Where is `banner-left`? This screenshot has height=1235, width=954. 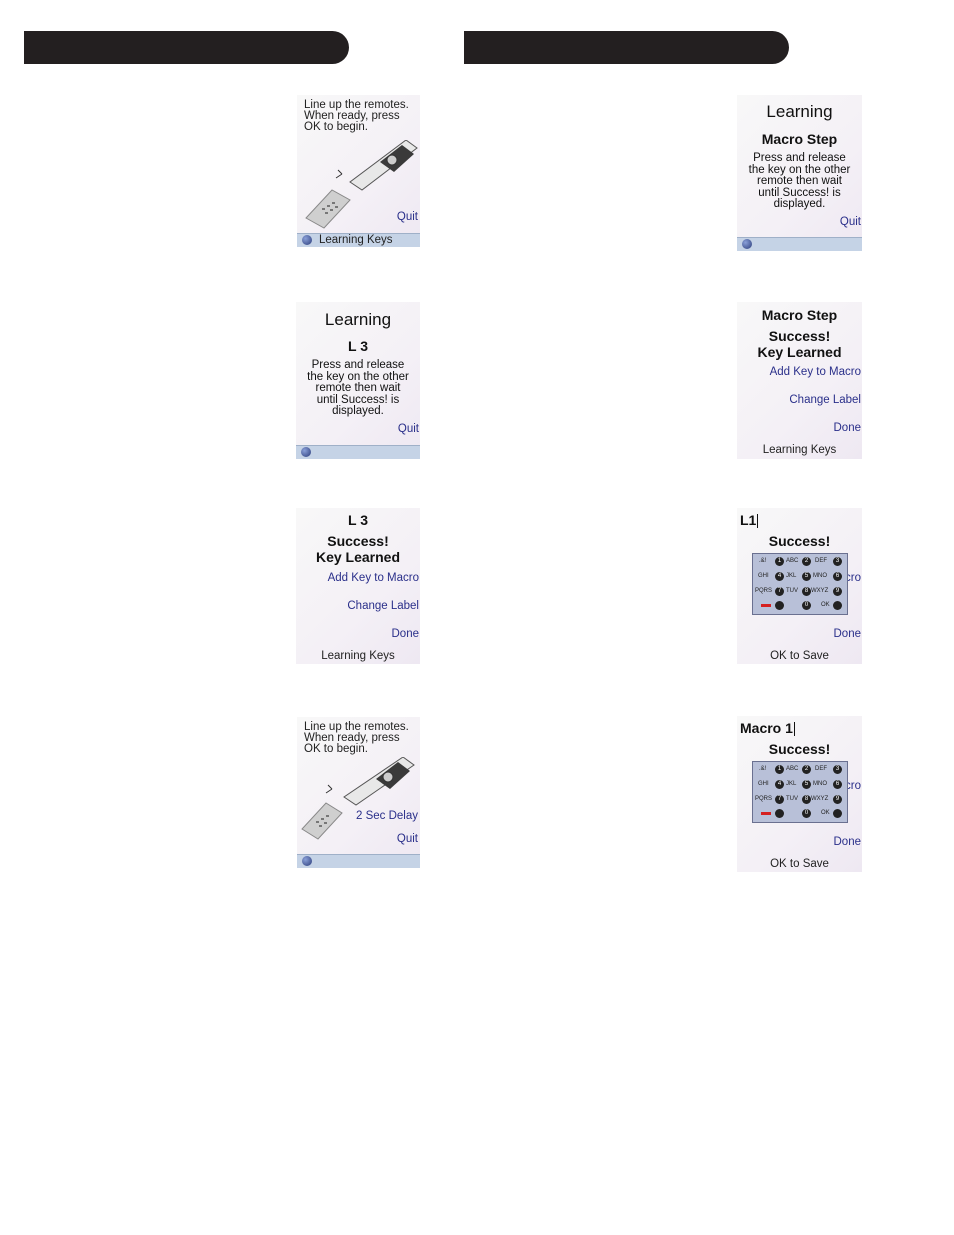
banner-left is located at coordinates (186, 47).